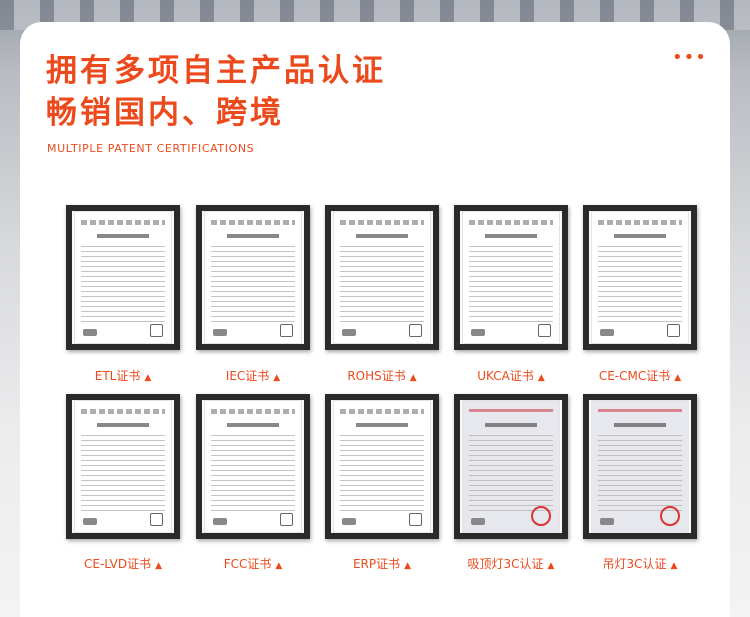 The width and height of the screenshot is (750, 617). I want to click on page-title: 拥有多项自主产品认证, so click(216, 71).